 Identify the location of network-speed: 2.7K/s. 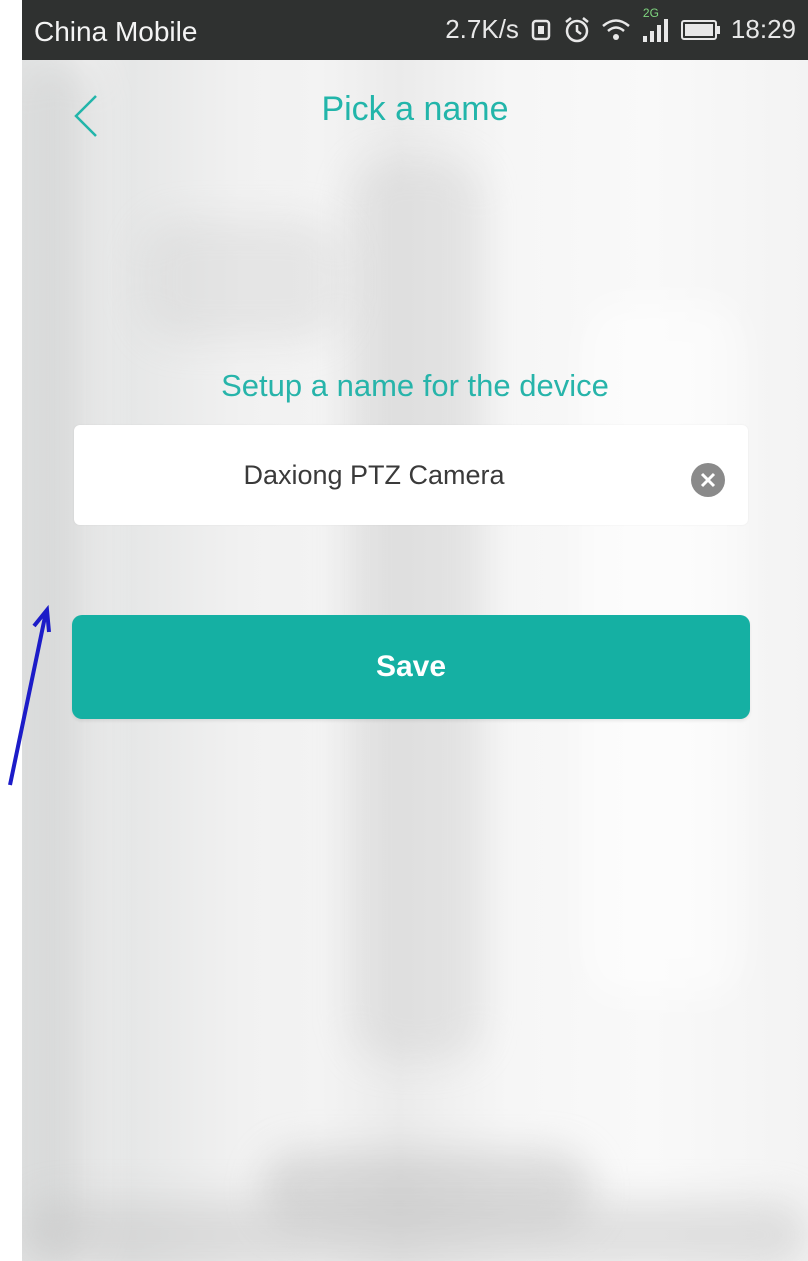
(482, 29).